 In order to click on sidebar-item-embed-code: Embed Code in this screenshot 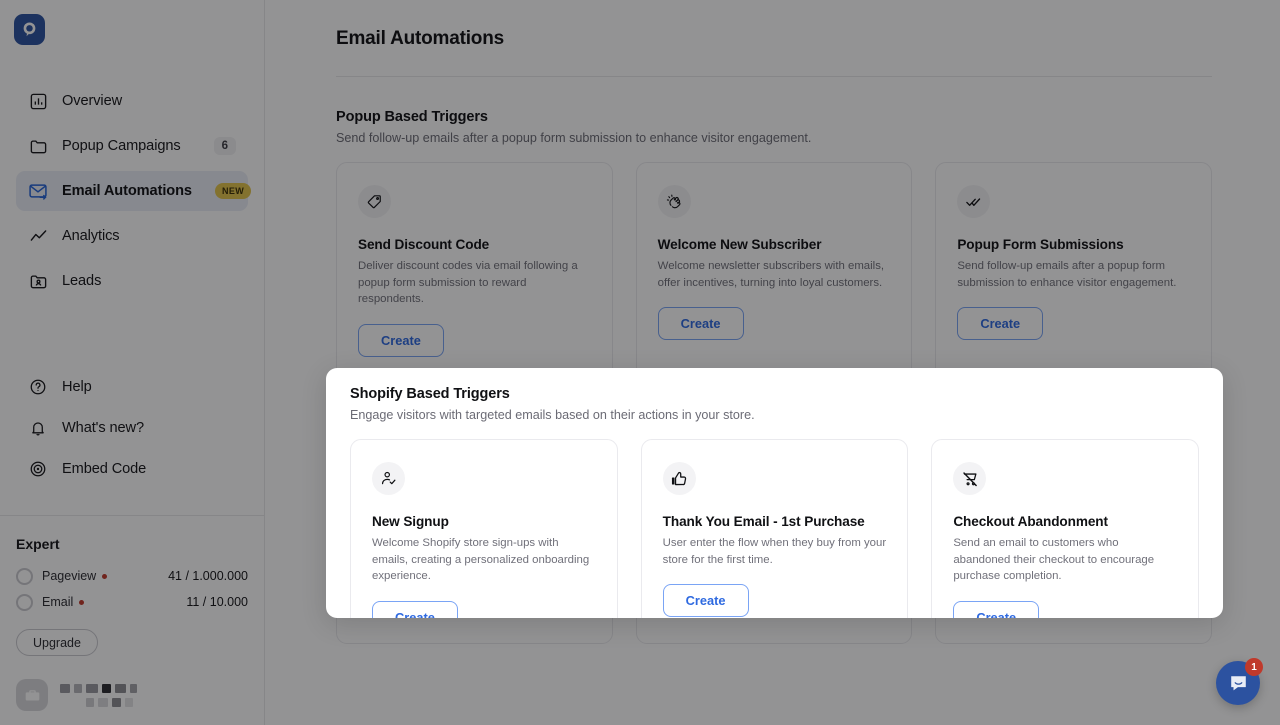, I will do `click(132, 469)`.